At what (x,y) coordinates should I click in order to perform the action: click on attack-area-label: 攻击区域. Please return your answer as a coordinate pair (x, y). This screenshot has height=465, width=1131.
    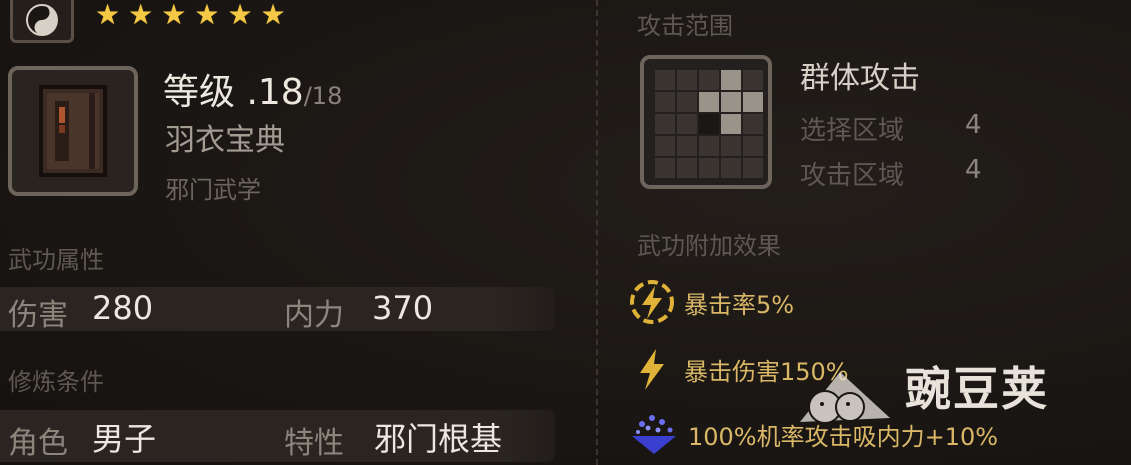
    Looking at the image, I should click on (852, 176).